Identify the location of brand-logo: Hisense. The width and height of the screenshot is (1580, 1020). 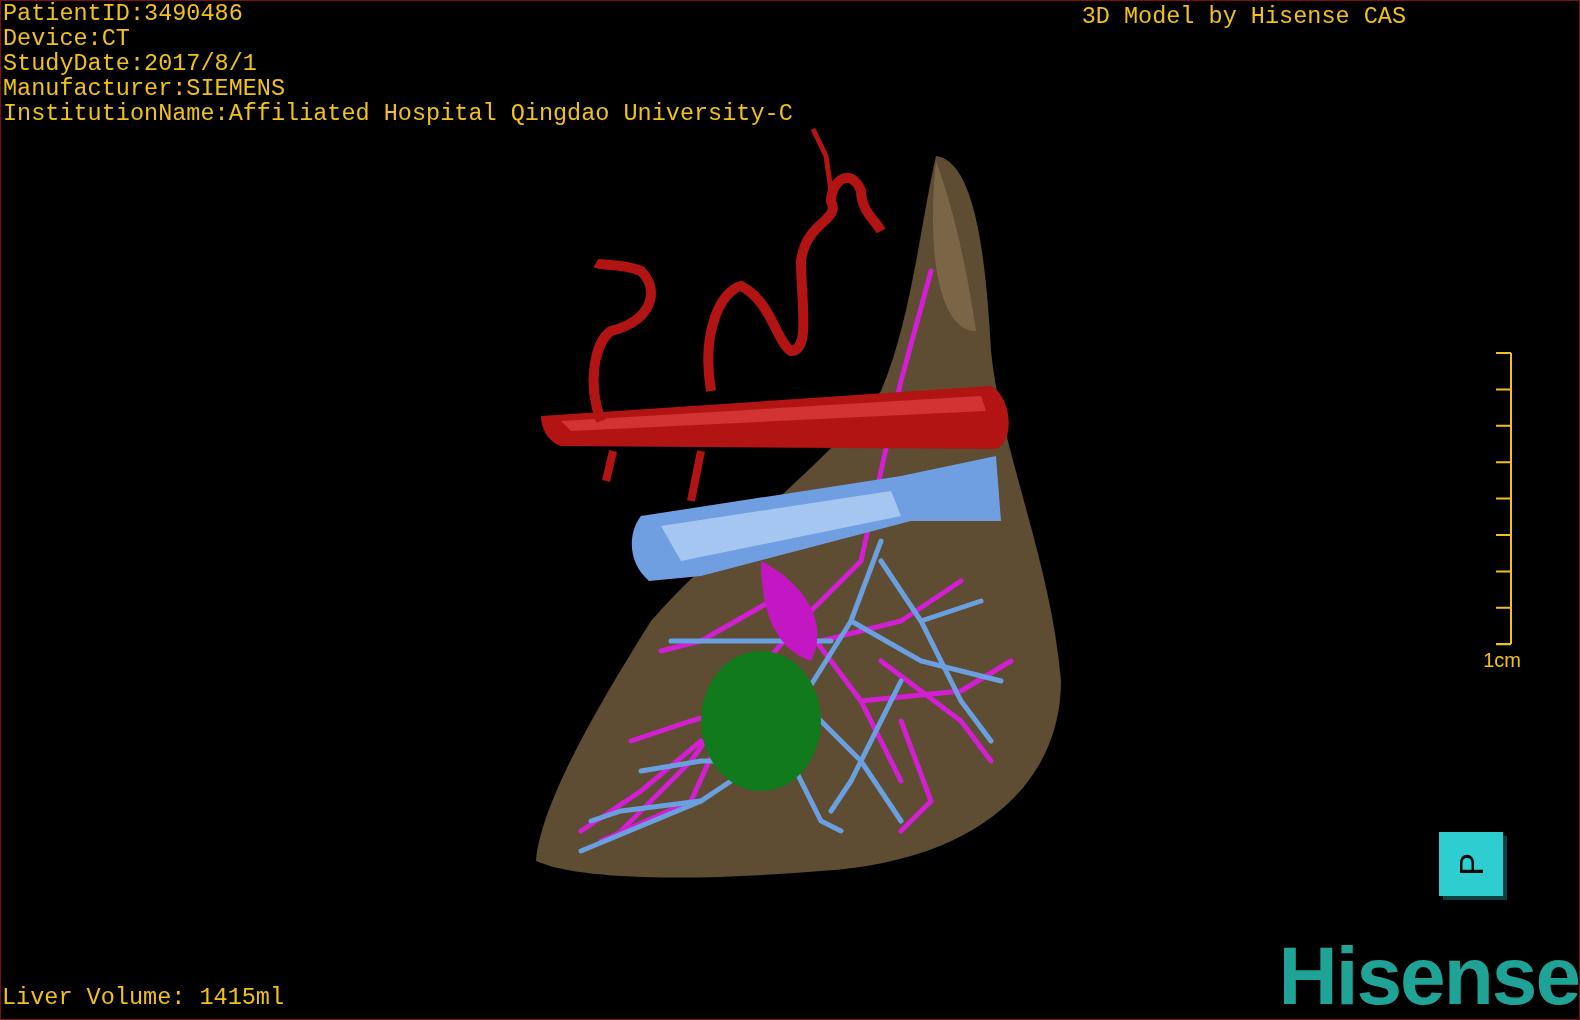
(1428, 976).